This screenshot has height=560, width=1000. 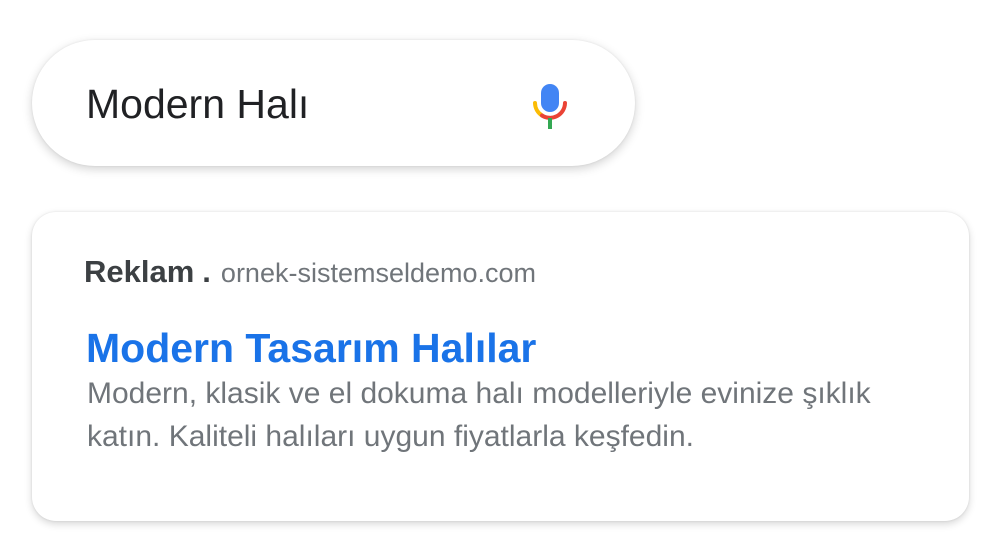 I want to click on ad-title-link: Modern Tasarım Halılar, so click(x=311, y=348).